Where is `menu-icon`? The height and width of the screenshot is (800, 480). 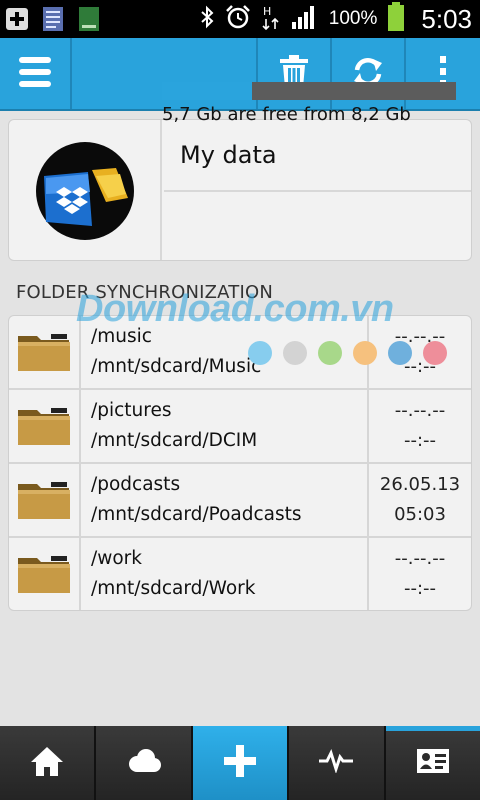
menu-icon is located at coordinates (35, 74).